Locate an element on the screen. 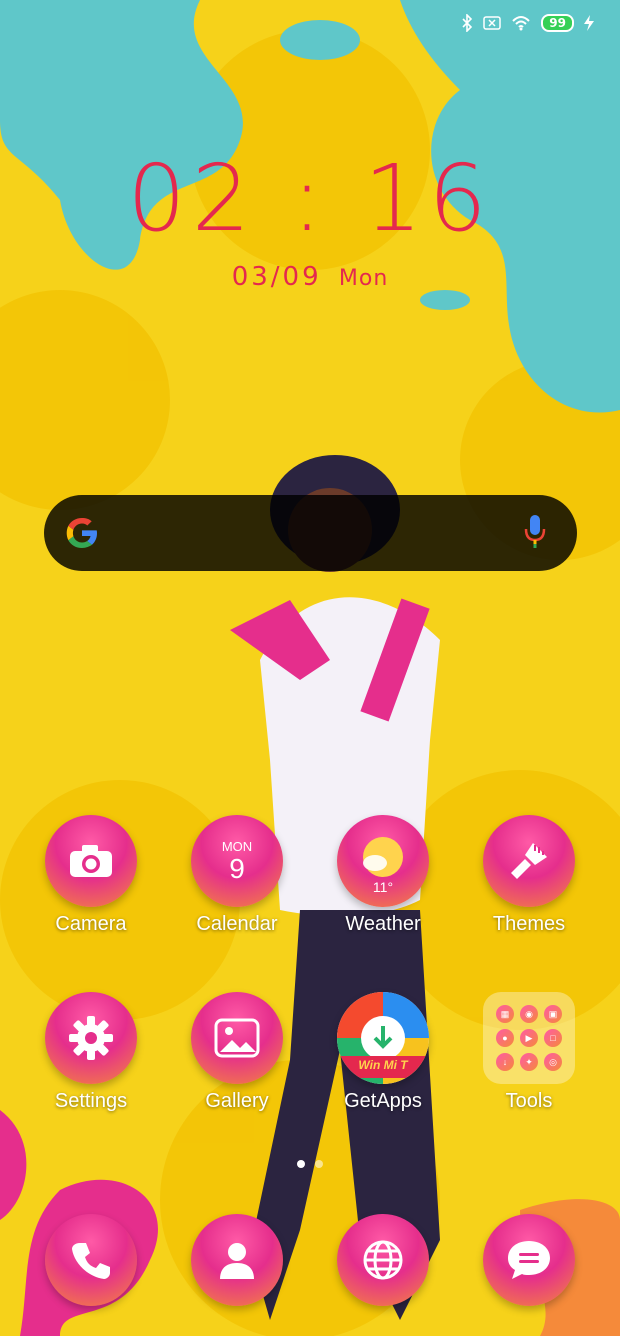  google-logo is located at coordinates (81, 533).